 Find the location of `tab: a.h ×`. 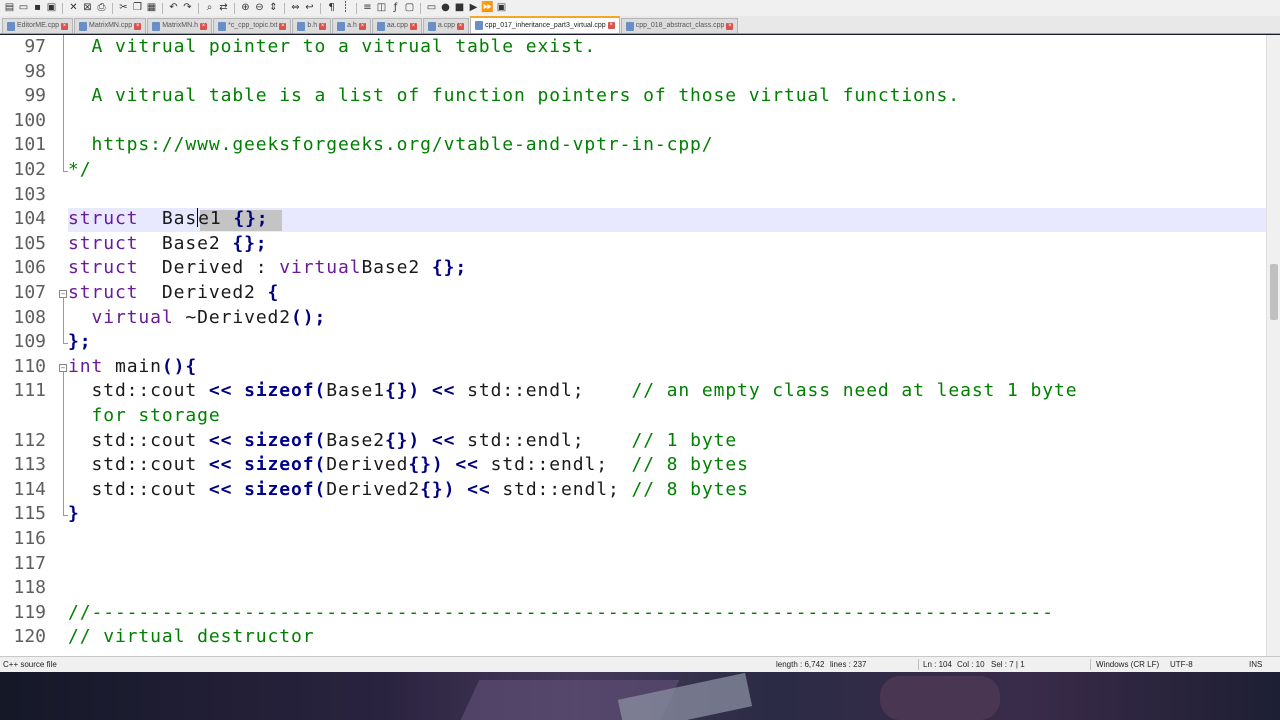

tab: a.h × is located at coordinates (351, 25).